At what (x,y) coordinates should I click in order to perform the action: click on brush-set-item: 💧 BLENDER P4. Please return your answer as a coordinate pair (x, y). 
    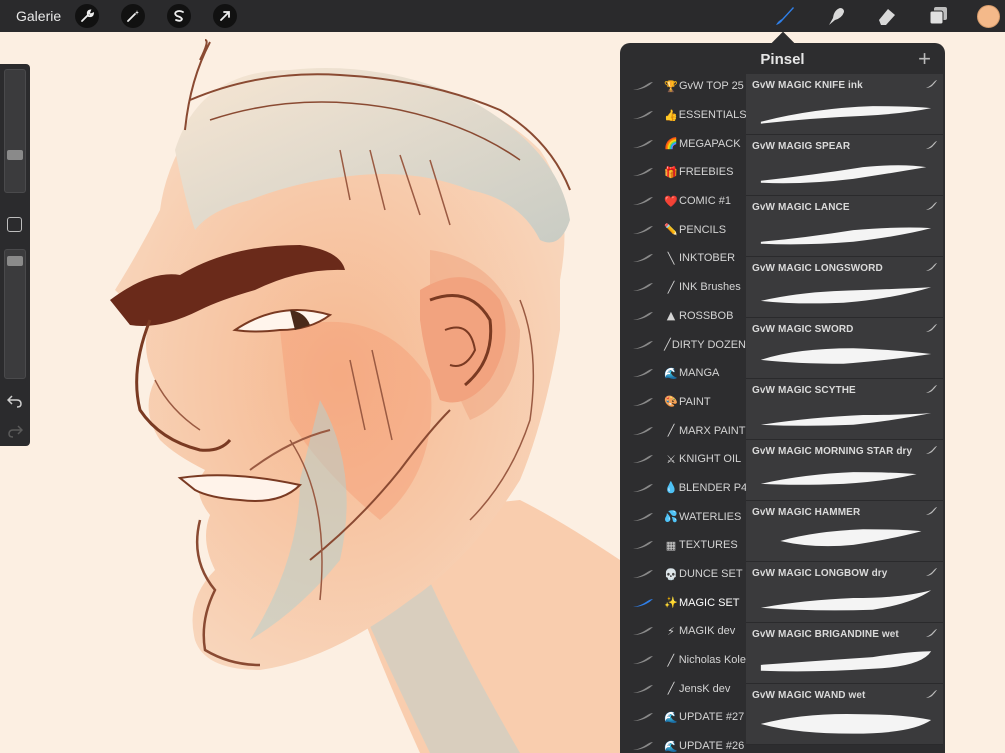
    Looking at the image, I should click on (684, 488).